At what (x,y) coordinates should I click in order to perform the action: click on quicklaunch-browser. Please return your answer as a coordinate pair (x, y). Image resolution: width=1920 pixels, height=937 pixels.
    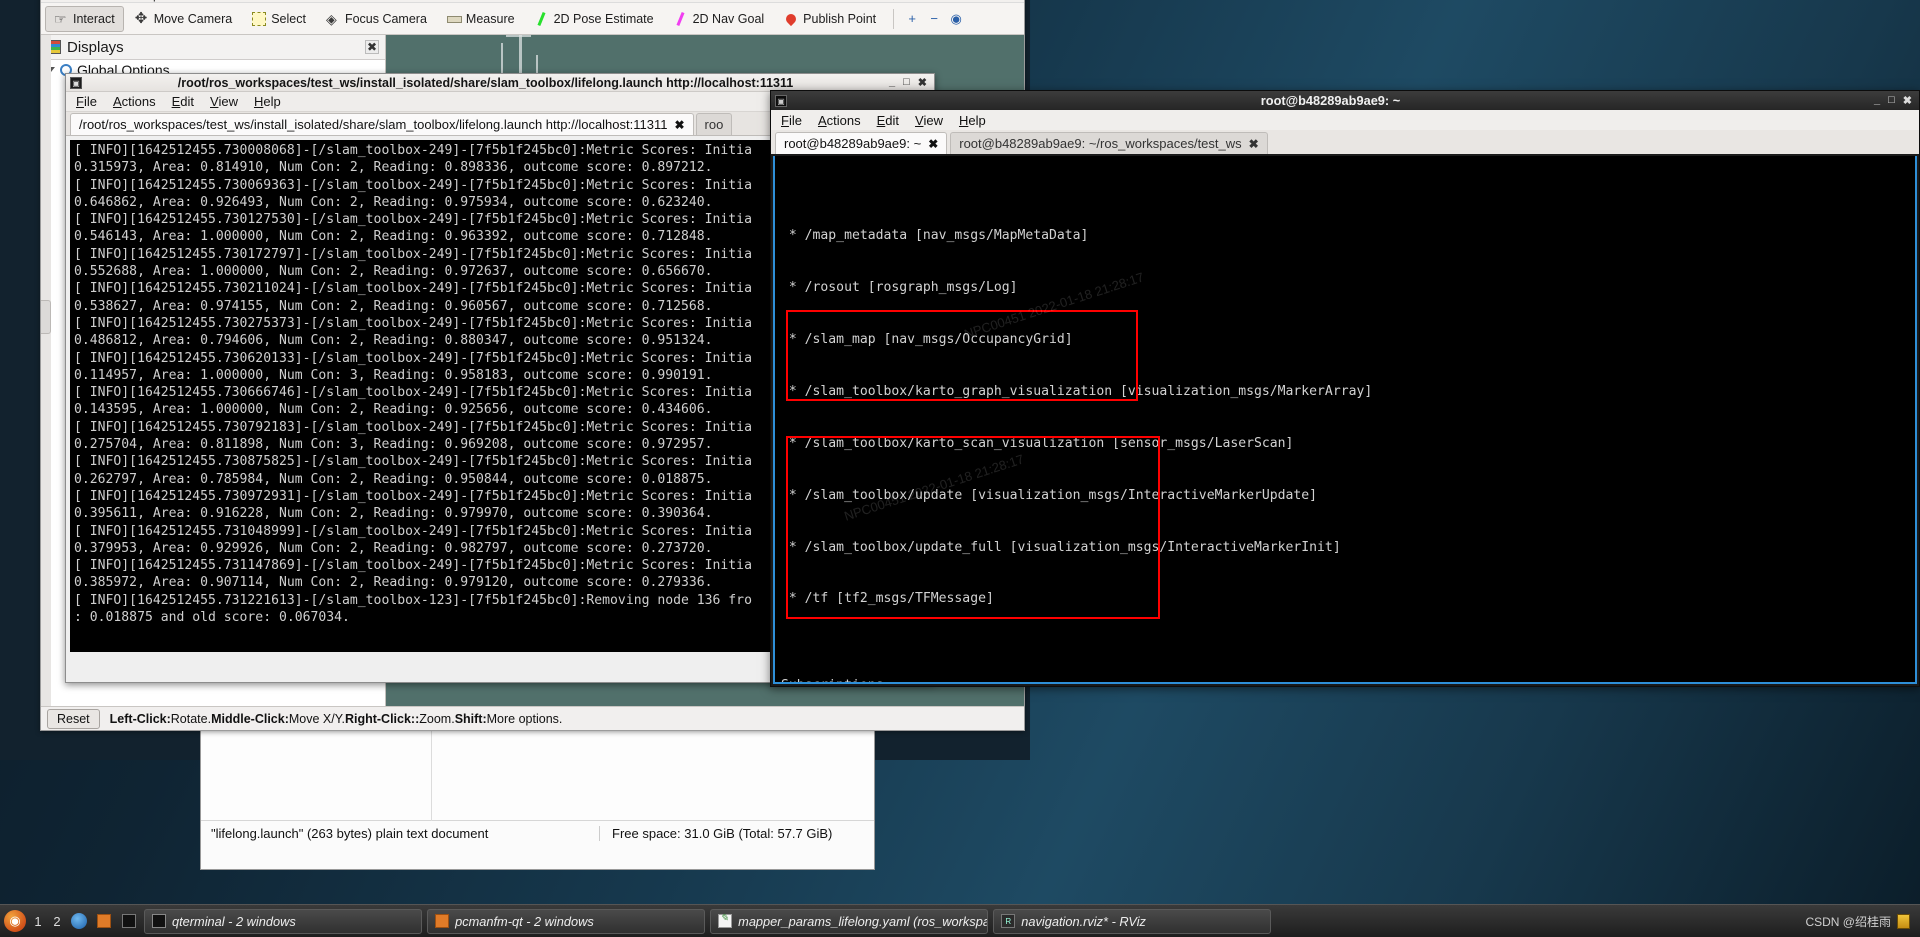
    Looking at the image, I should click on (79, 921).